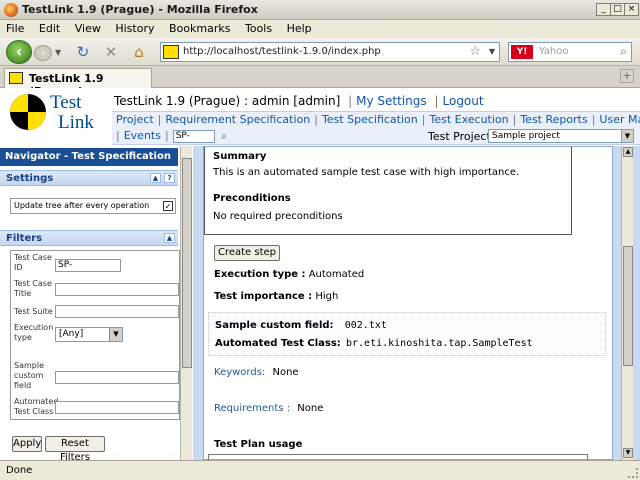 This screenshot has width=640, height=480. Describe the element at coordinates (83, 52) in the screenshot. I see `reload-icon: ↻` at that location.